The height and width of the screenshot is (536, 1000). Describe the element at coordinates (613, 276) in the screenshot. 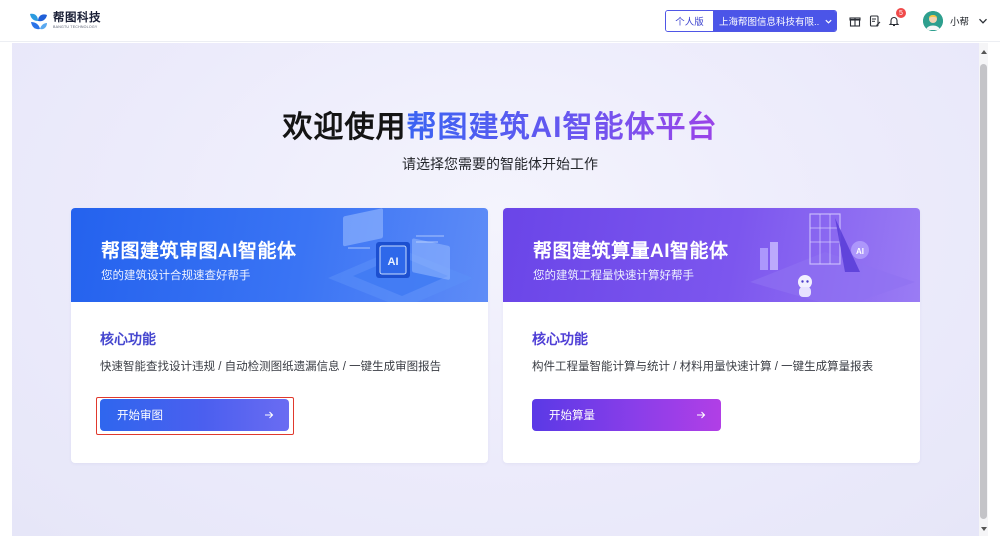

I see `card-subtitle: 您的建筑工程量快速计算好帮手` at that location.